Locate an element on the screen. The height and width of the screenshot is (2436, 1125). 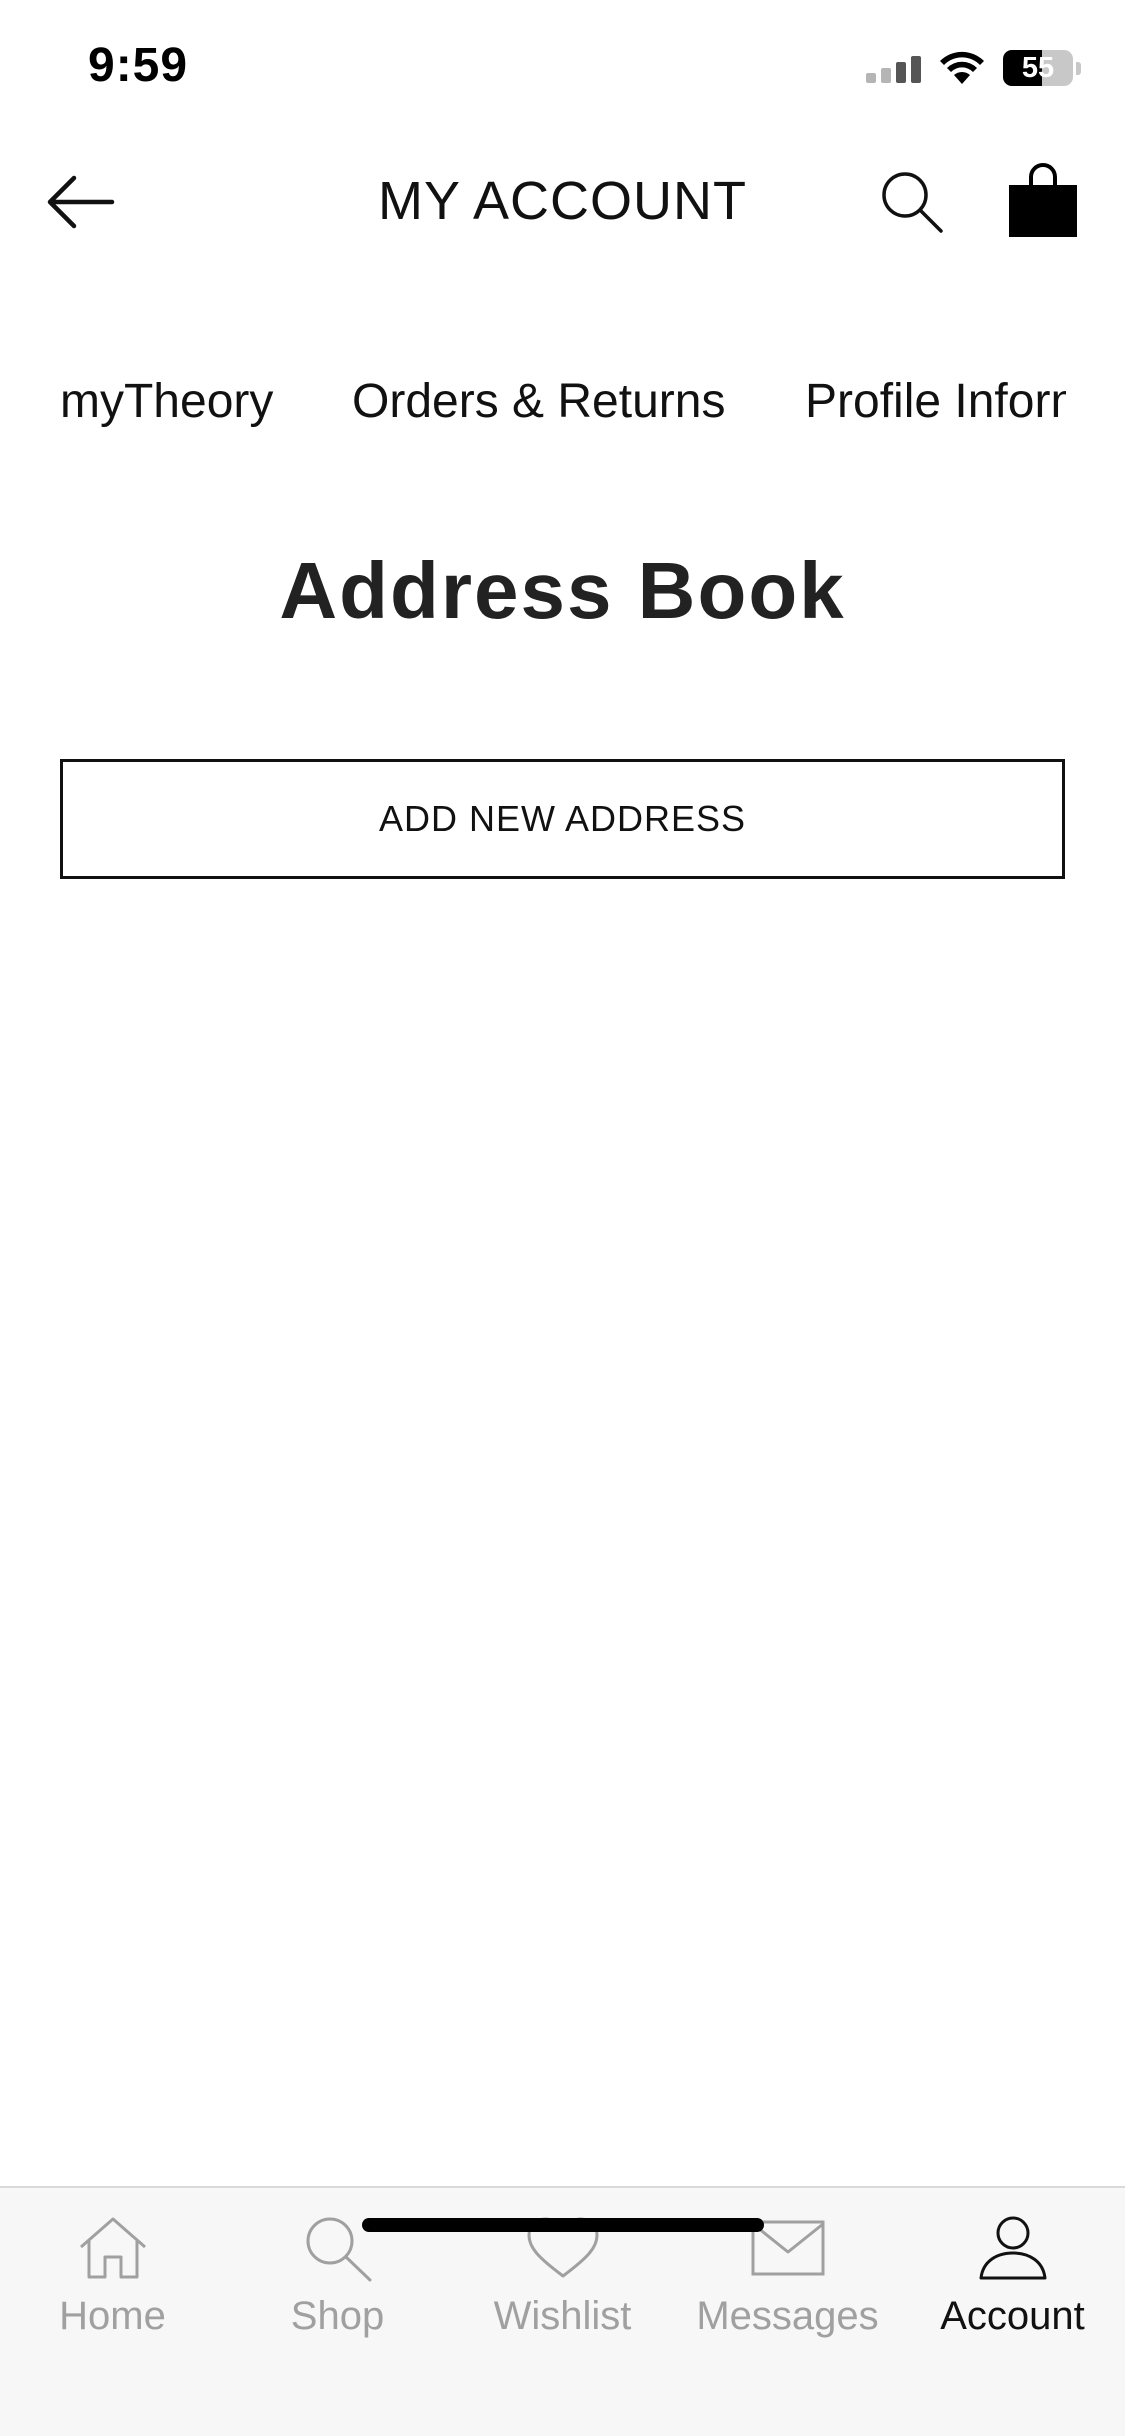
tab-home-label: Home is located at coordinates (112, 2316).